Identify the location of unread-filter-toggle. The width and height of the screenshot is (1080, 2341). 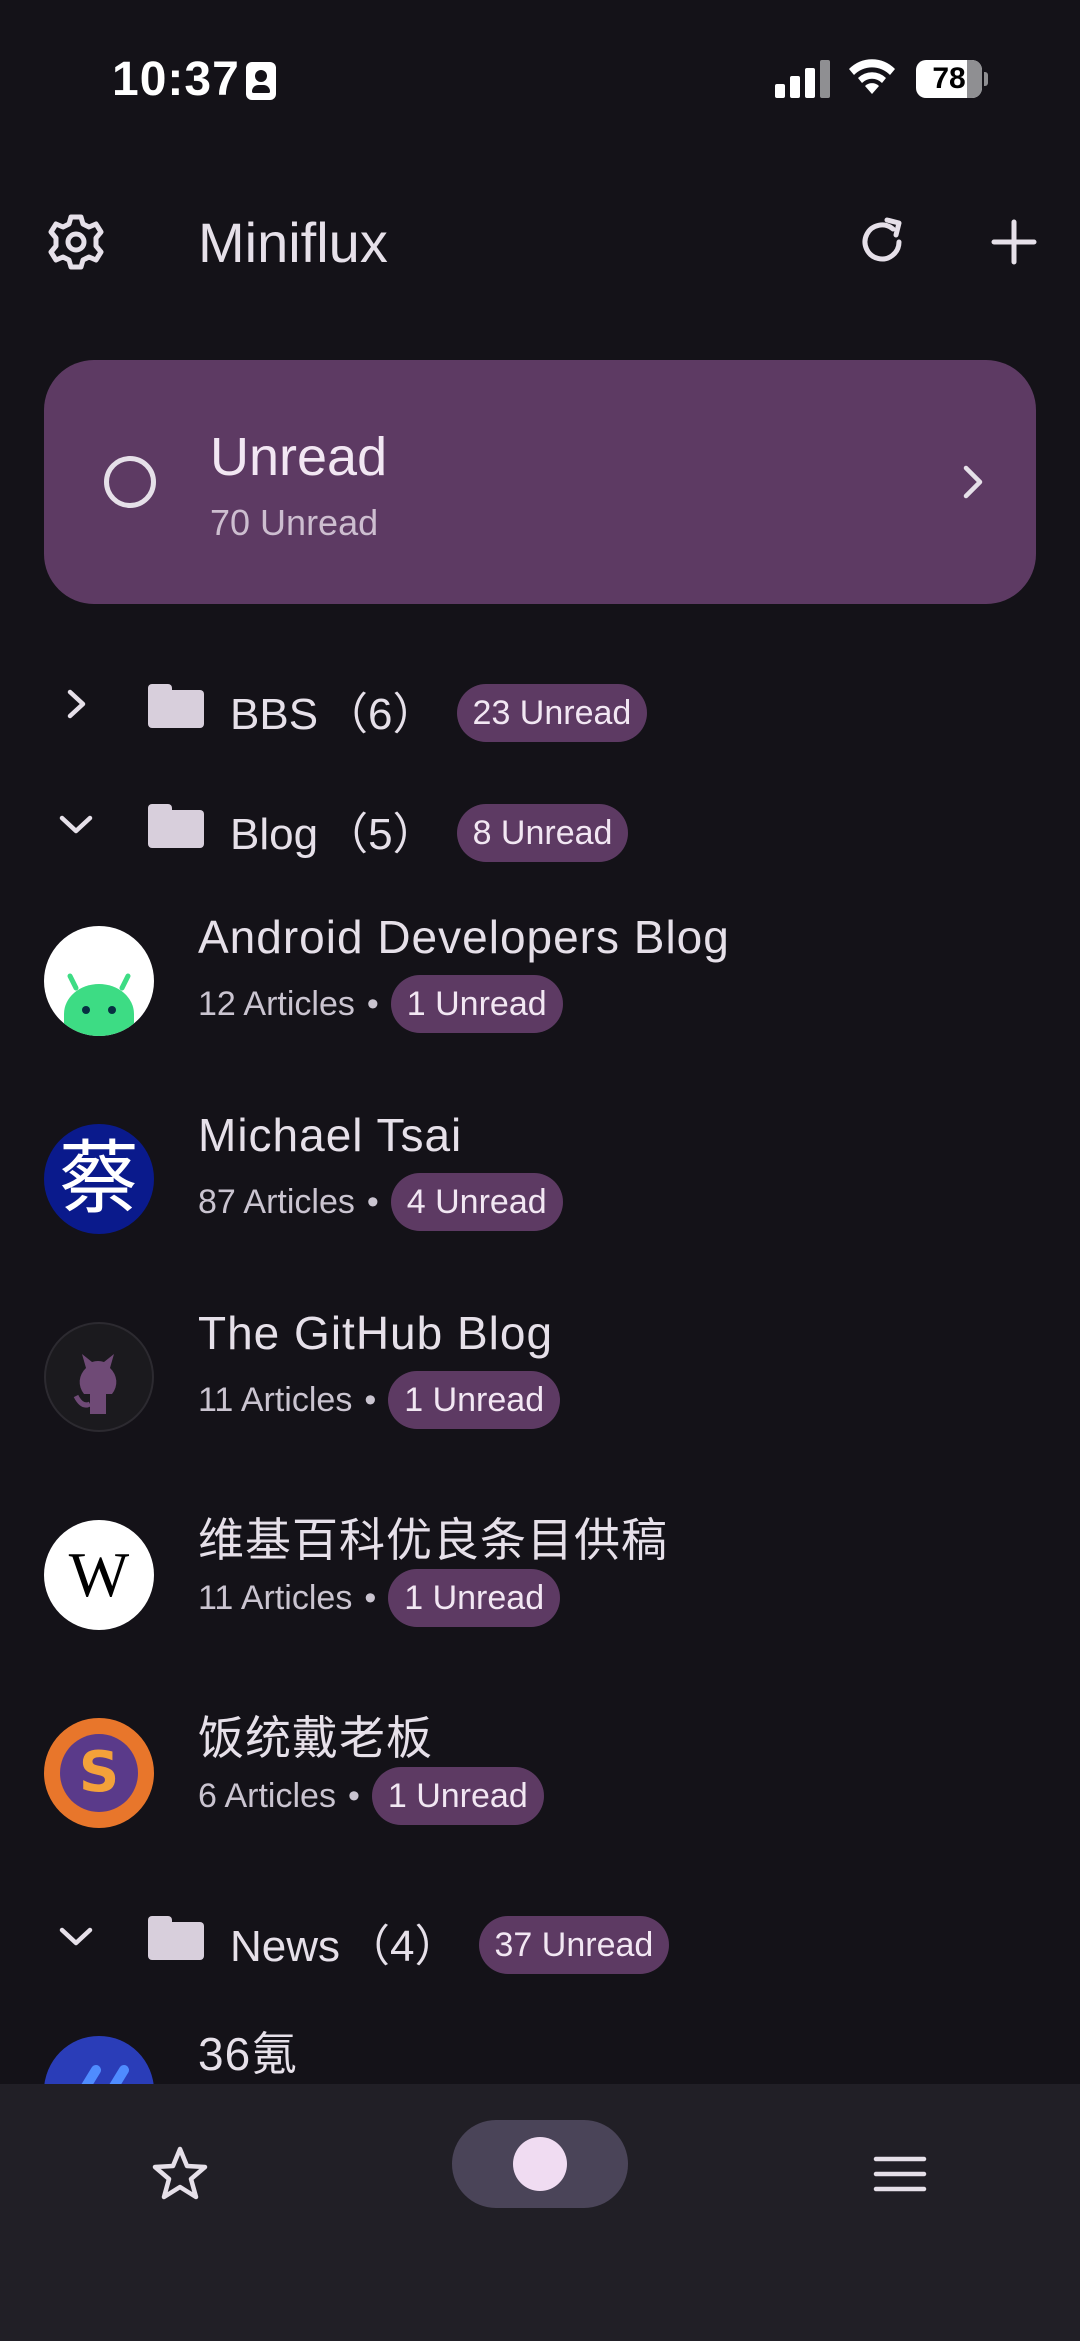
(540, 2164).